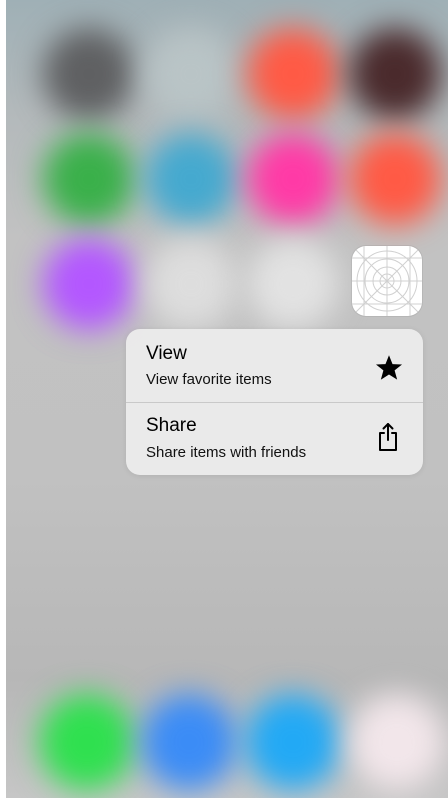  I want to click on dock-music, so click(397, 742).